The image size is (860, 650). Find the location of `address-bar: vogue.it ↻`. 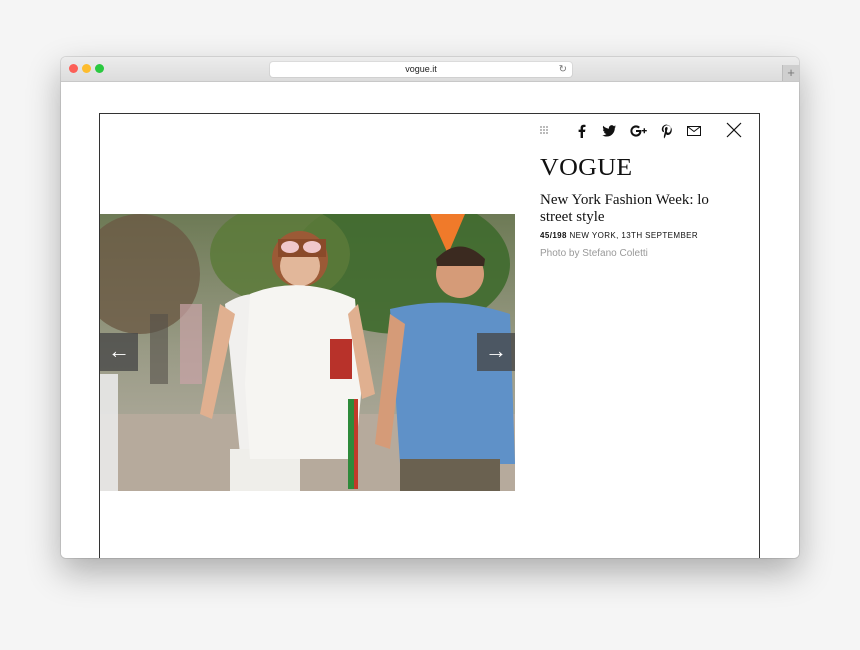

address-bar: vogue.it ↻ is located at coordinates (421, 69).